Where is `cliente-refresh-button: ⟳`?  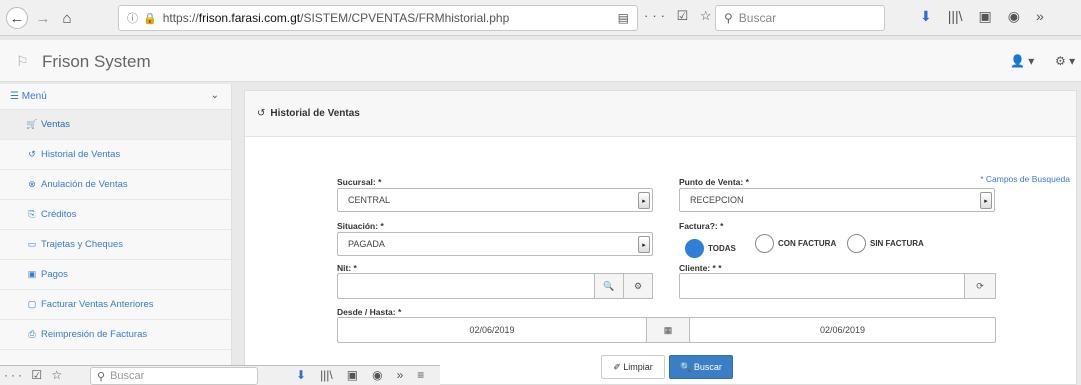
cliente-refresh-button: ⟳ is located at coordinates (980, 286).